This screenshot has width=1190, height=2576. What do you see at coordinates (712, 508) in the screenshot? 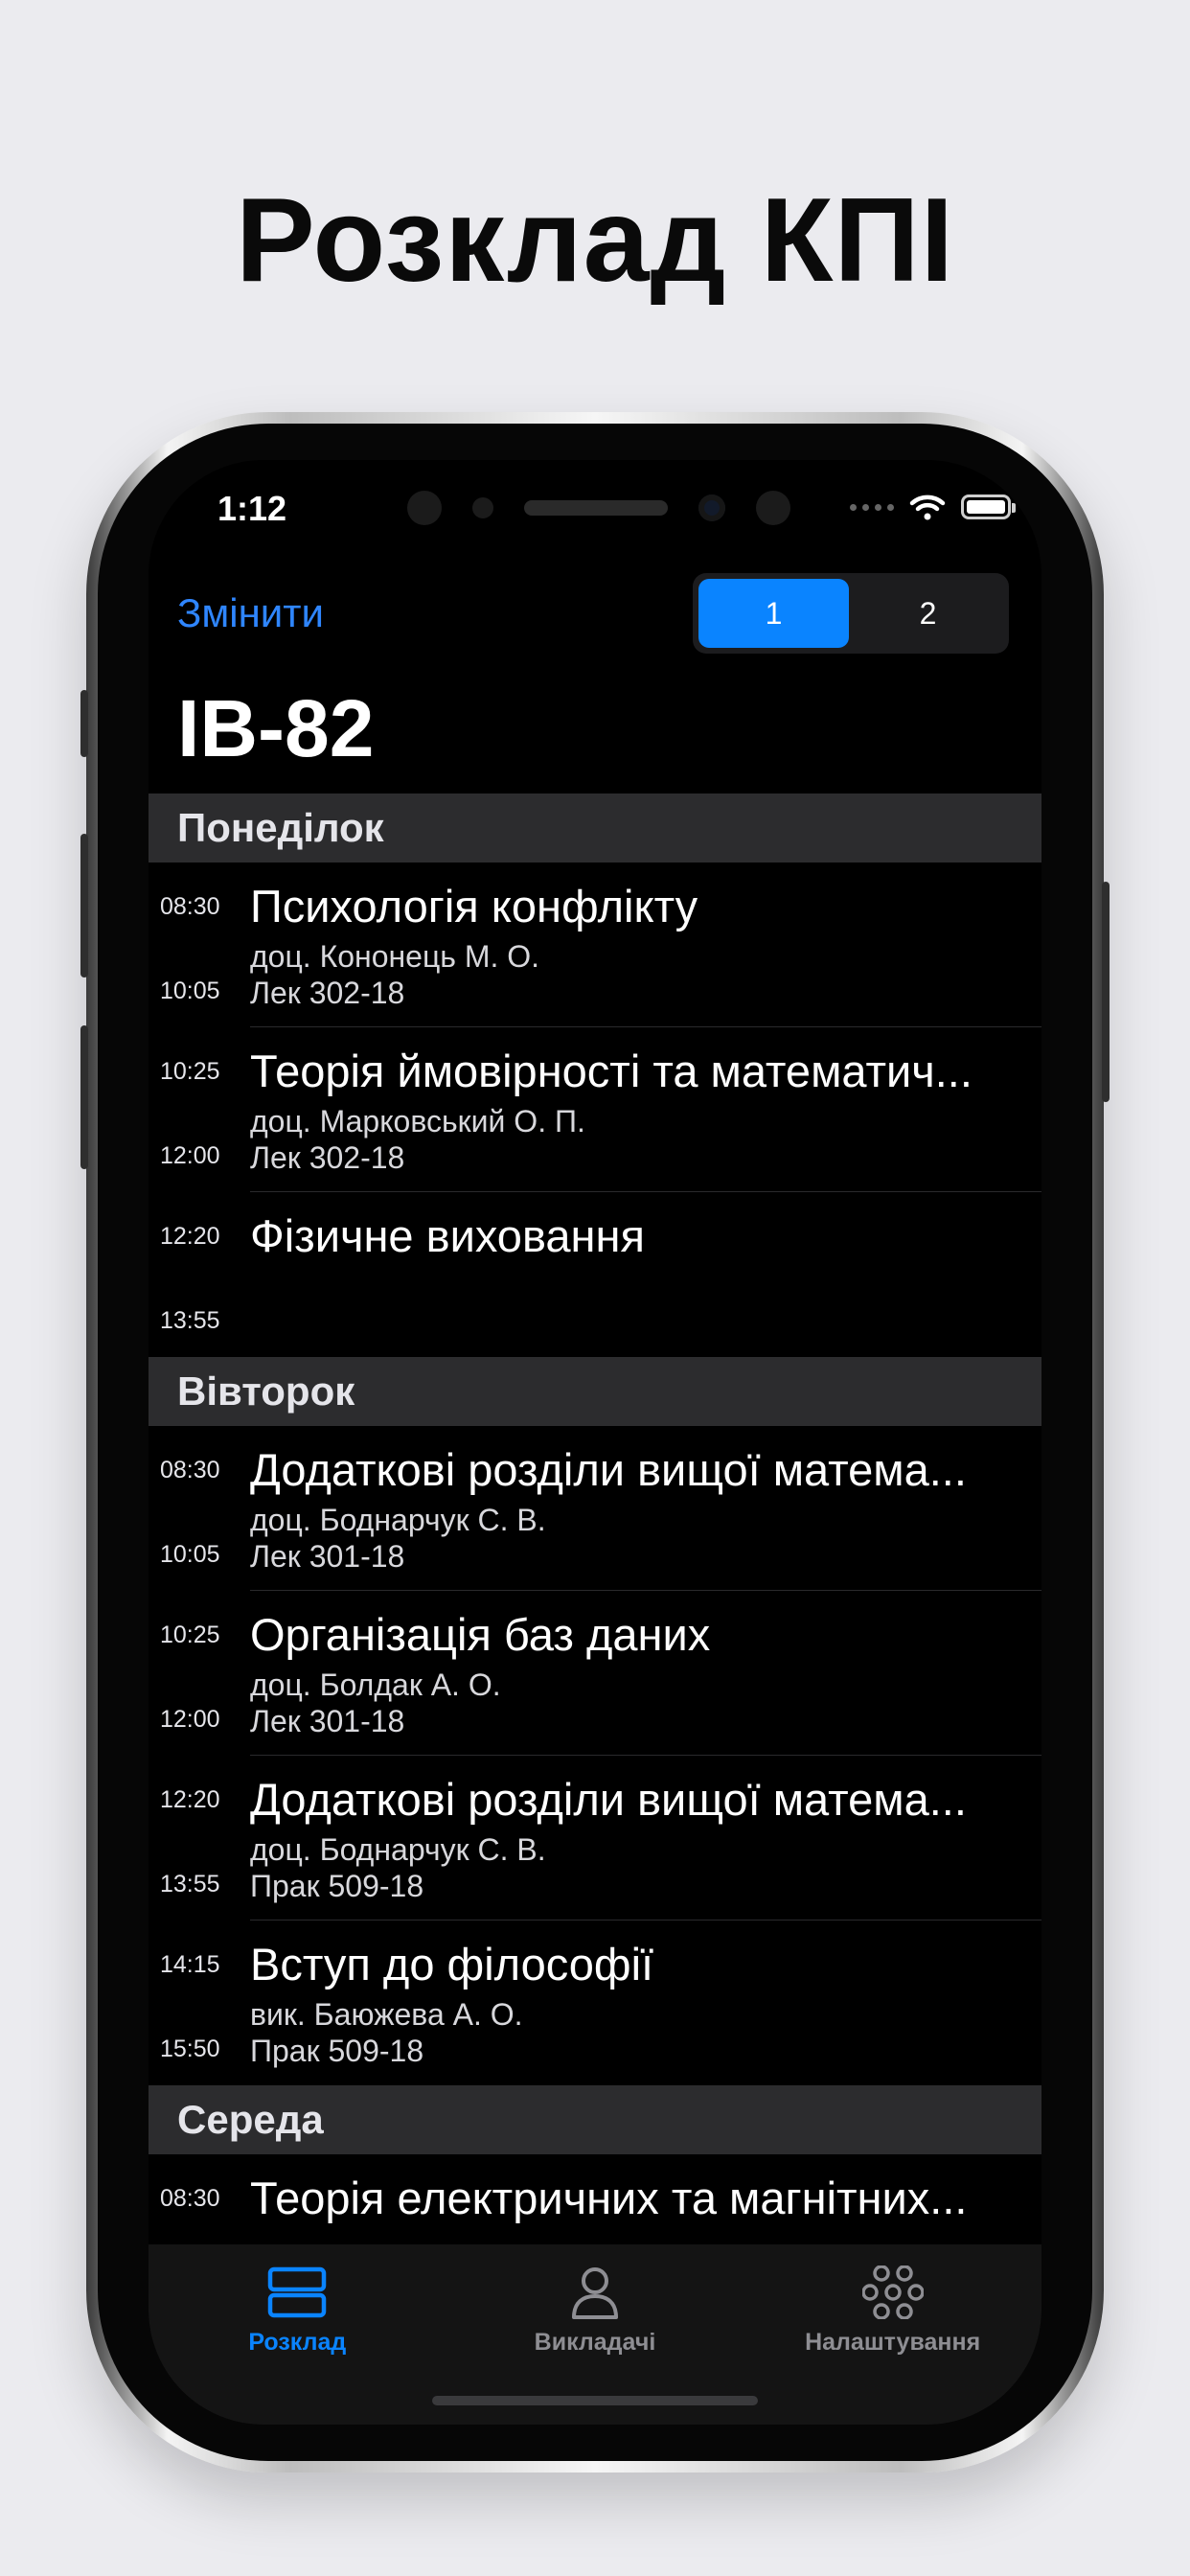
I see `camera-icon` at bounding box center [712, 508].